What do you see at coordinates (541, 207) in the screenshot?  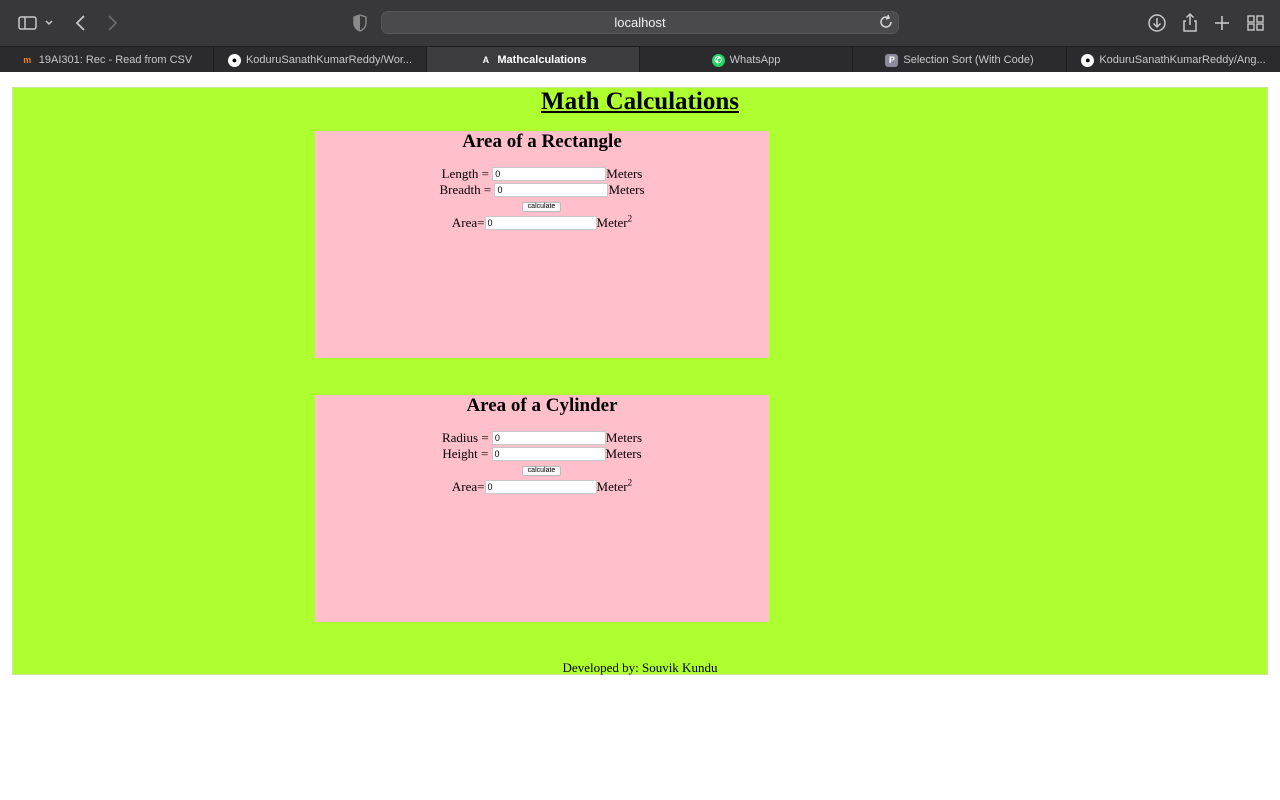 I see `rectangle-calculate-button: calculate` at bounding box center [541, 207].